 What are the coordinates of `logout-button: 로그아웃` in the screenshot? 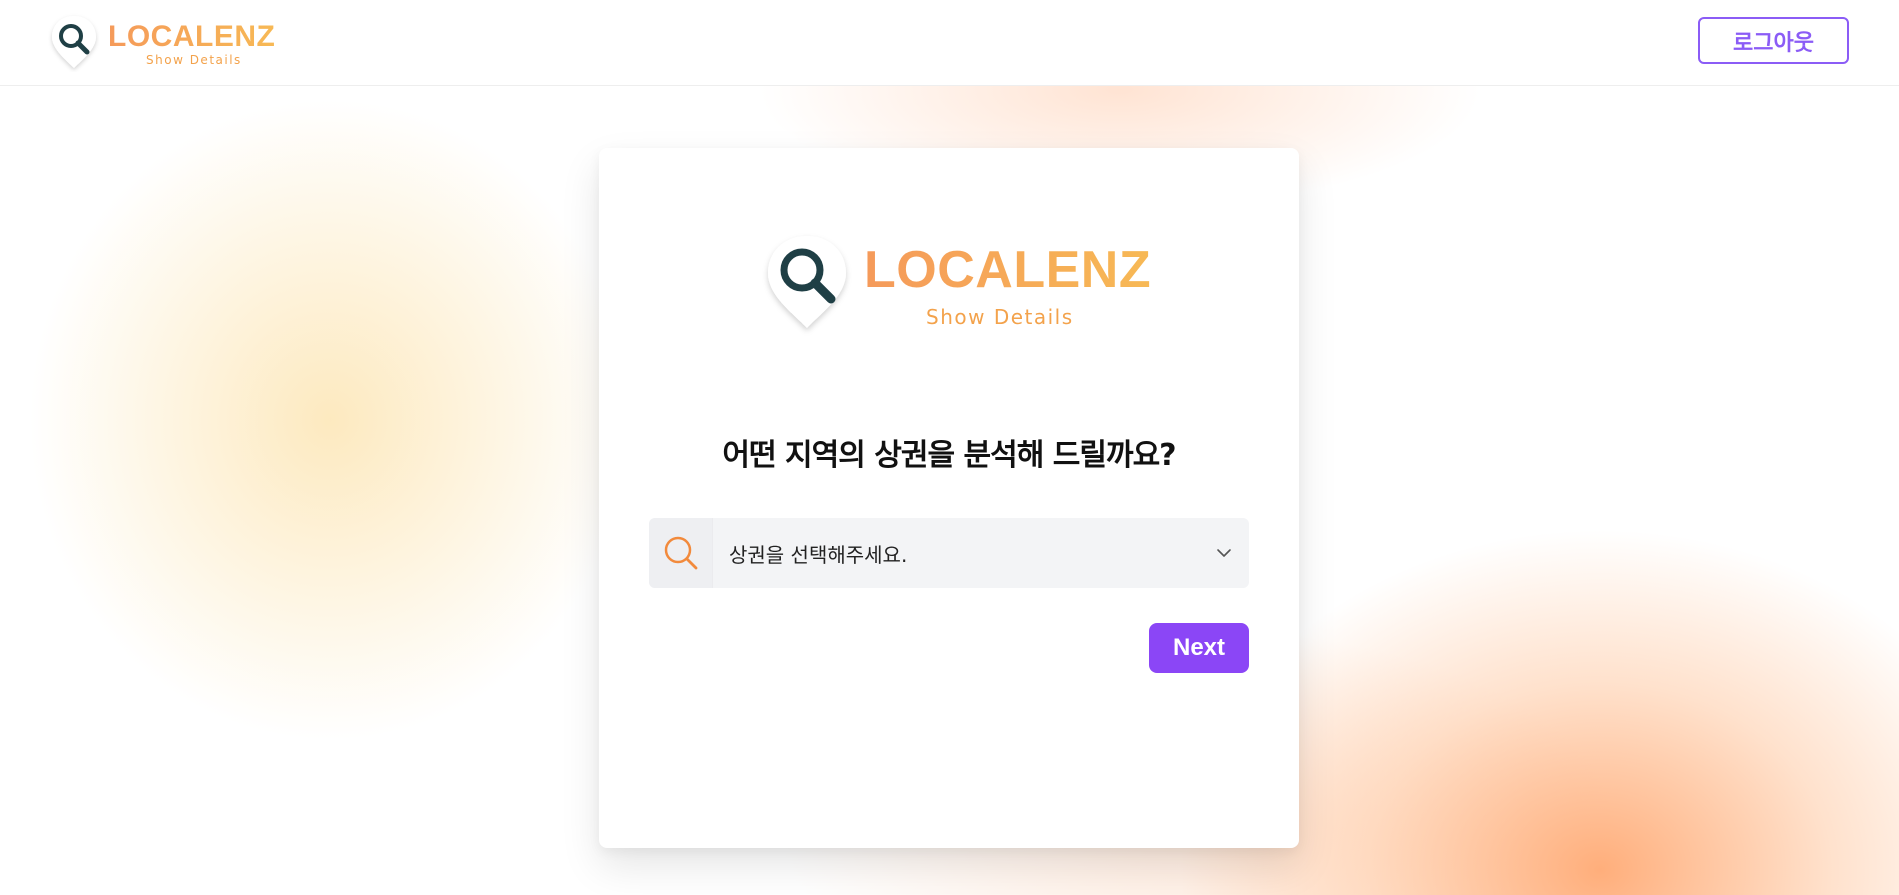 It's located at (1773, 40).